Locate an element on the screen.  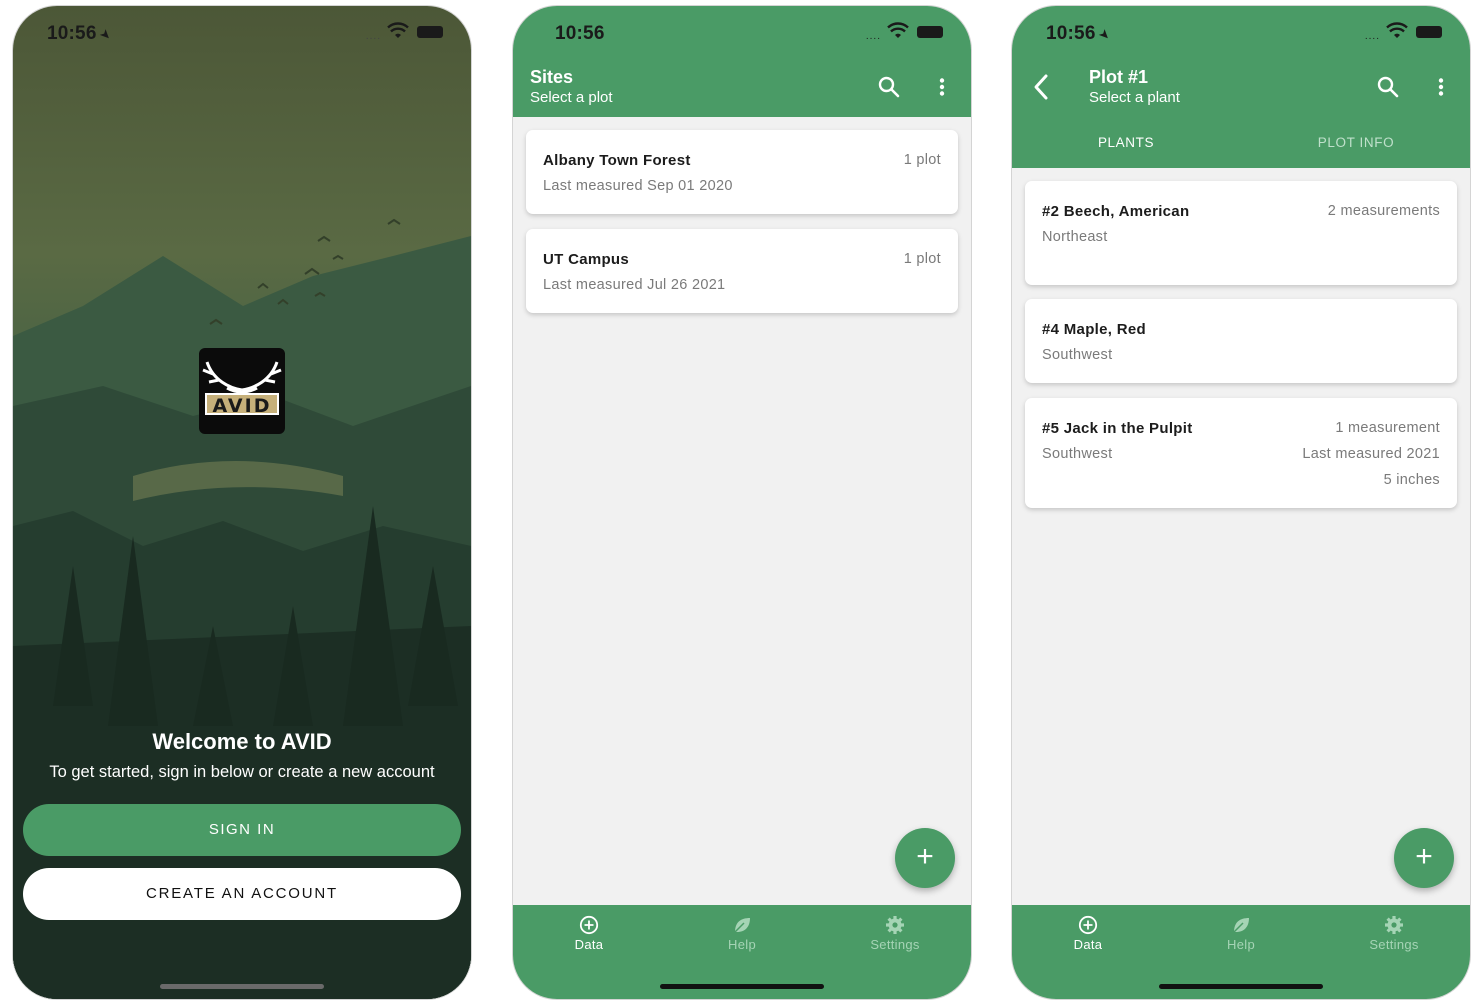
site-last-measured: Last measured Sep 01 2020 is located at coordinates (638, 186).